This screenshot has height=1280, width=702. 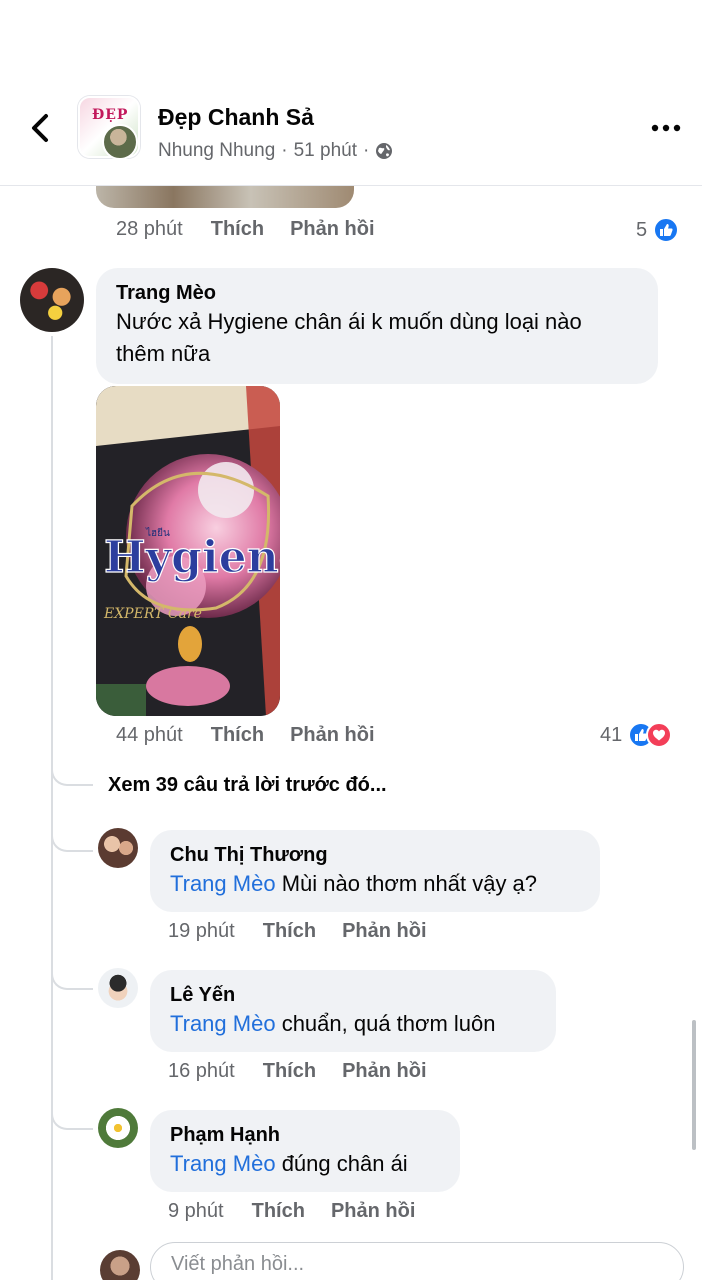 What do you see at coordinates (236, 117) in the screenshot?
I see `group-name: Đẹp Chanh Sả` at bounding box center [236, 117].